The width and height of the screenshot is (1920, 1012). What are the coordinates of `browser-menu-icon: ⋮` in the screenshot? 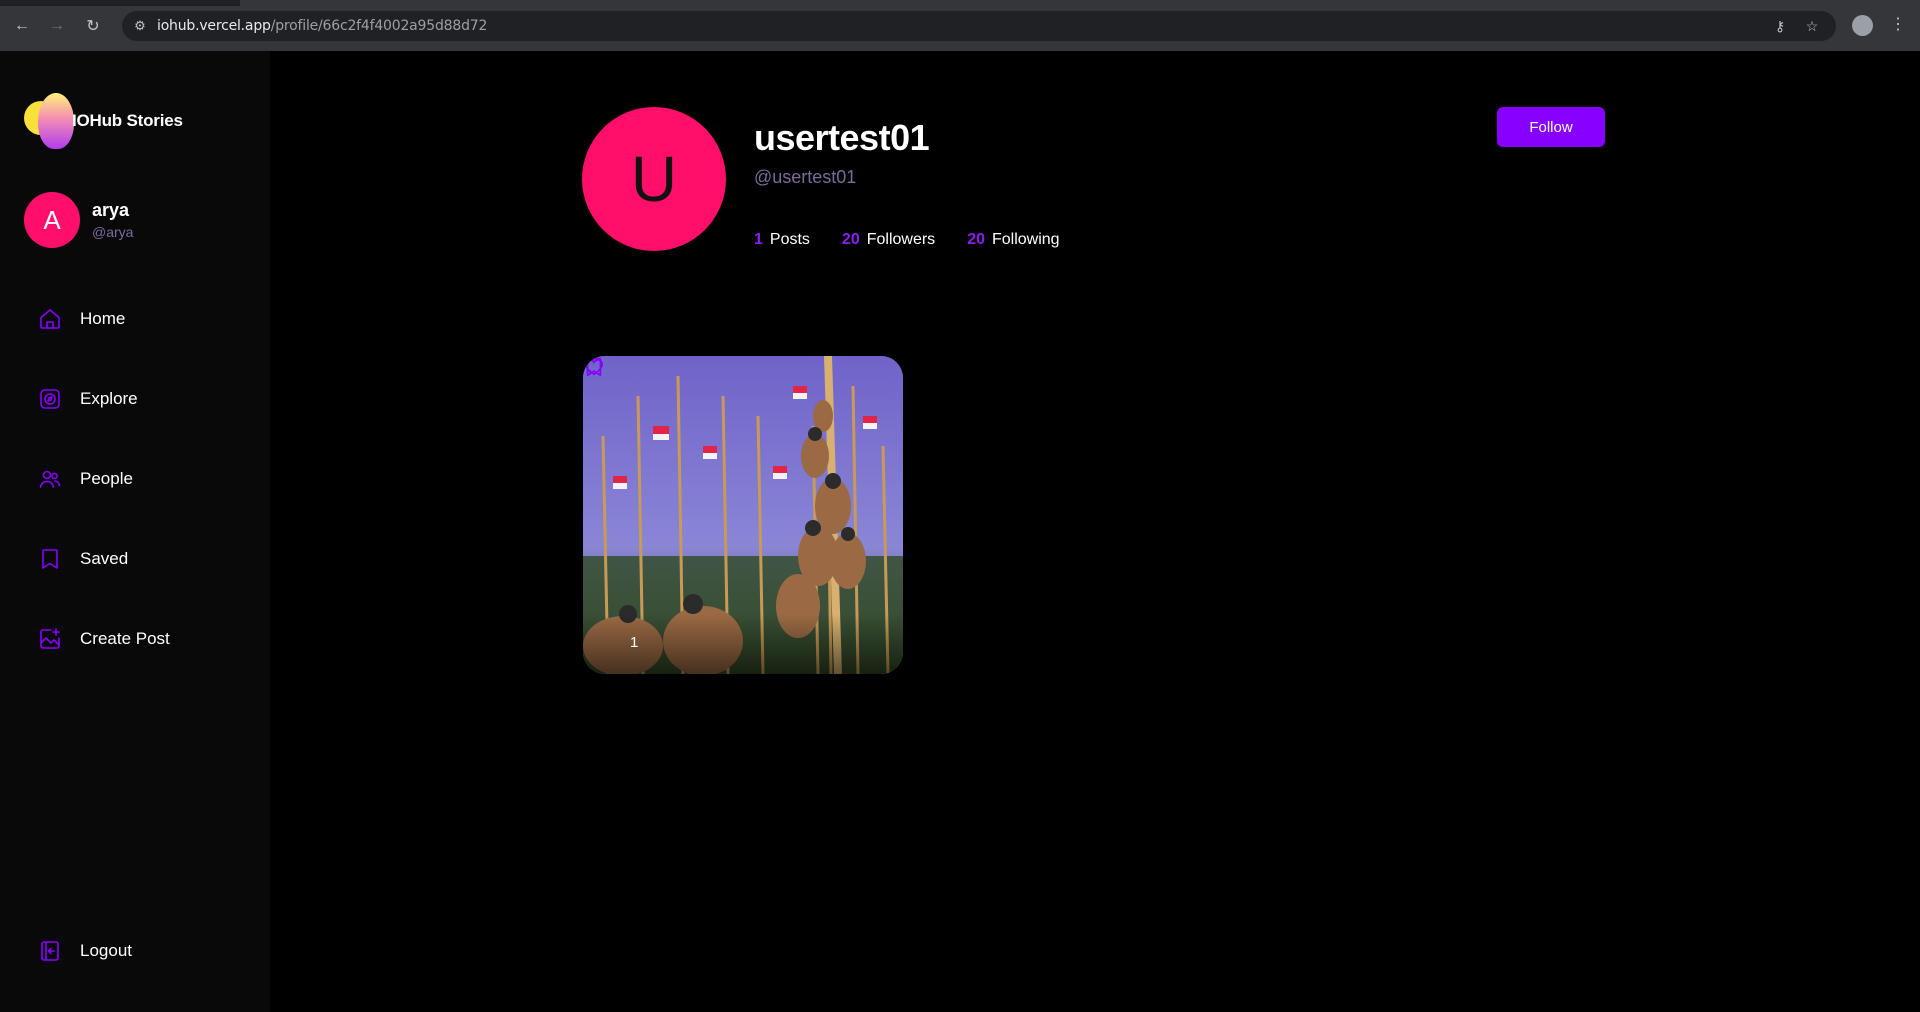 It's located at (1898, 24).